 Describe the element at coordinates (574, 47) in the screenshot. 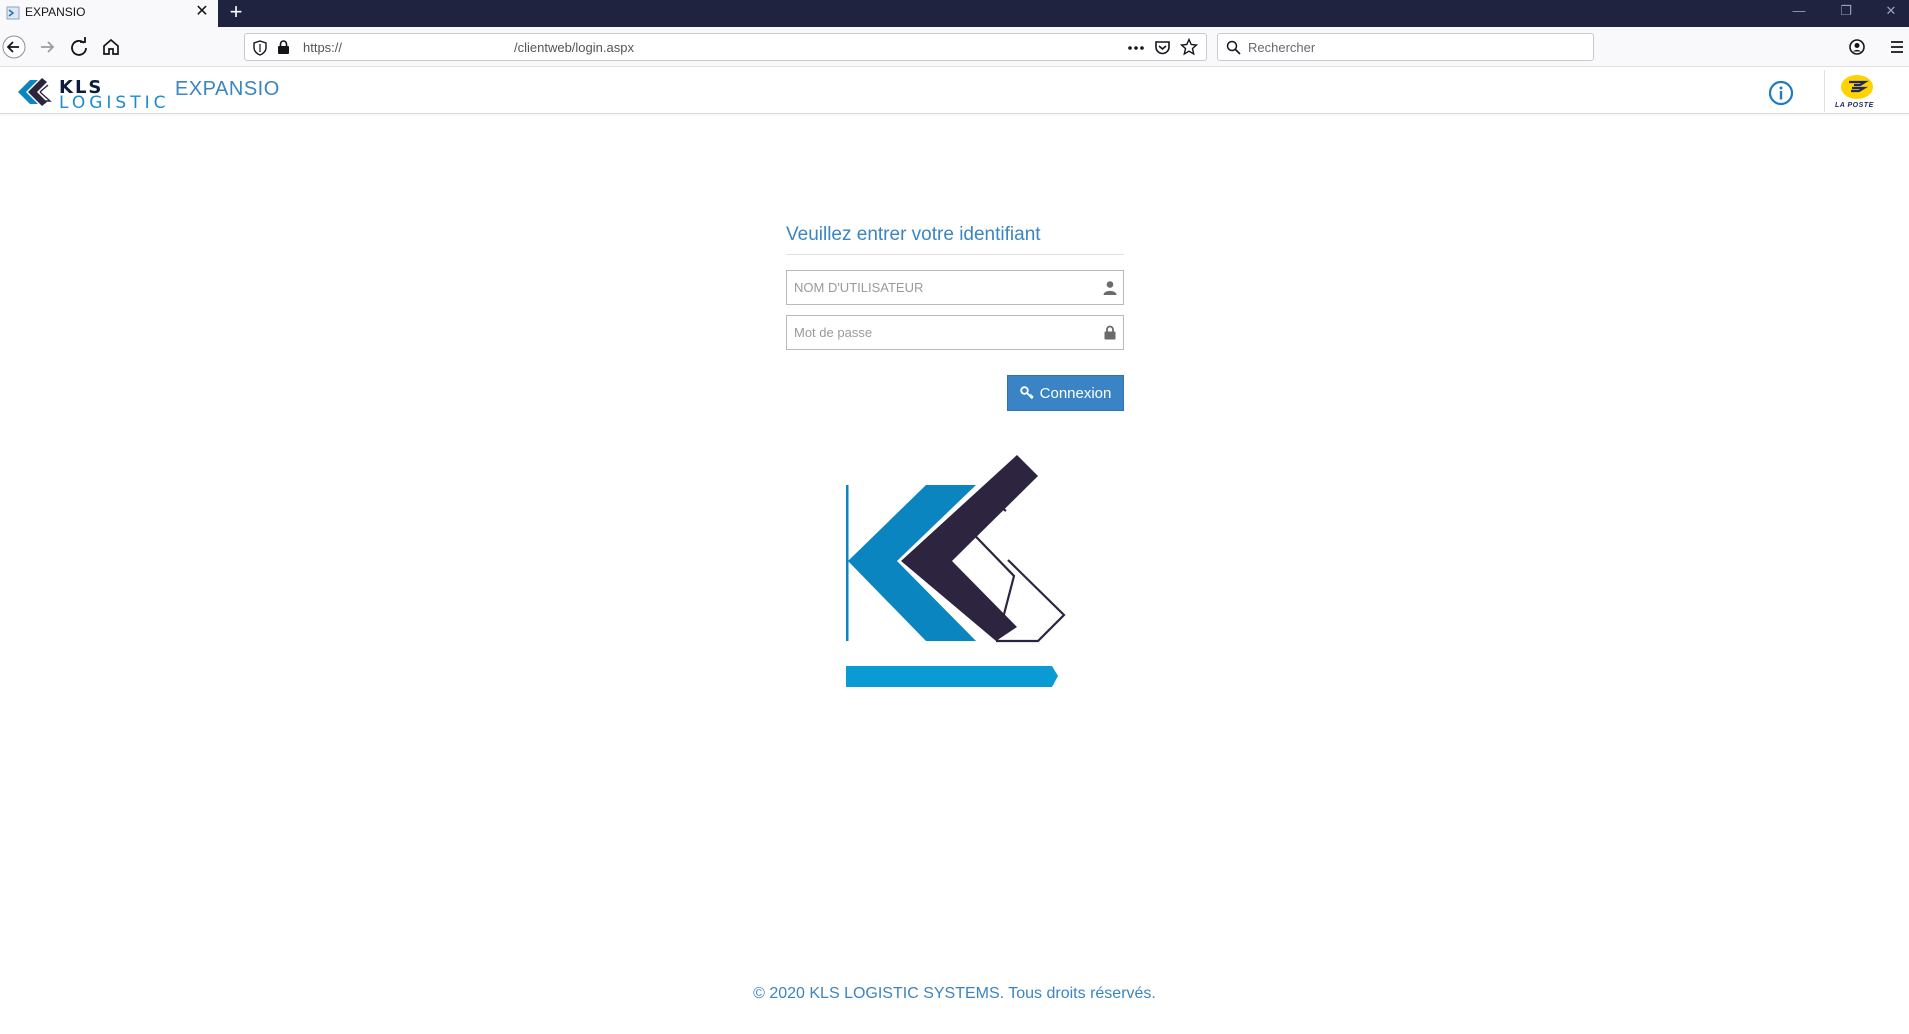

I see `url-path: /clientweb/login.aspx` at that location.